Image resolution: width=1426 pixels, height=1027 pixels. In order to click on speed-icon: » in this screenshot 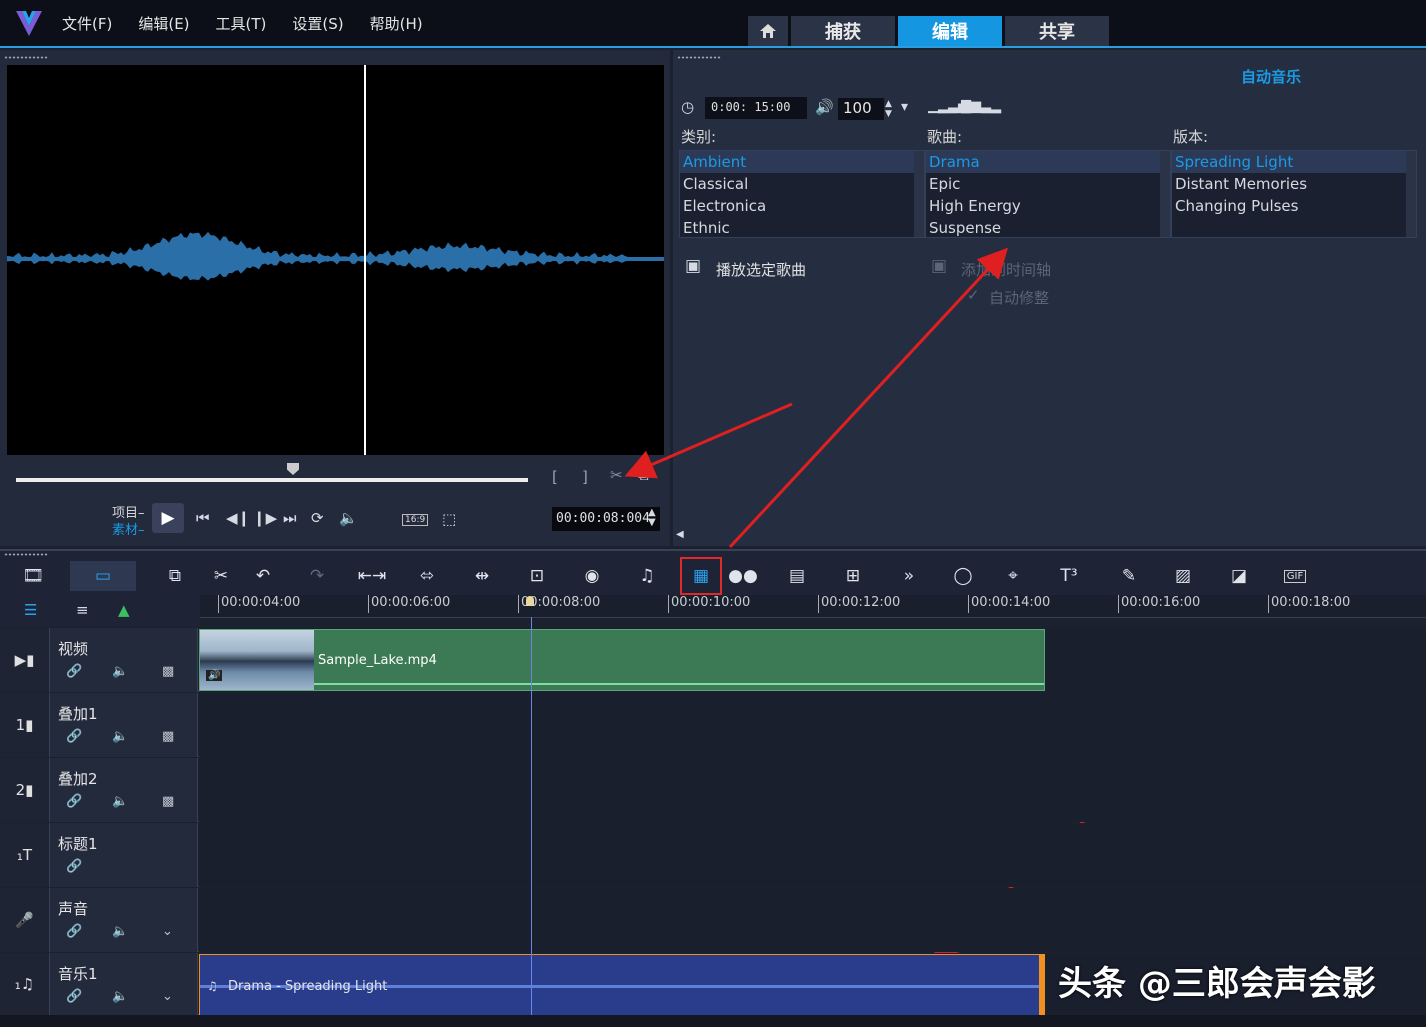, I will do `click(909, 576)`.